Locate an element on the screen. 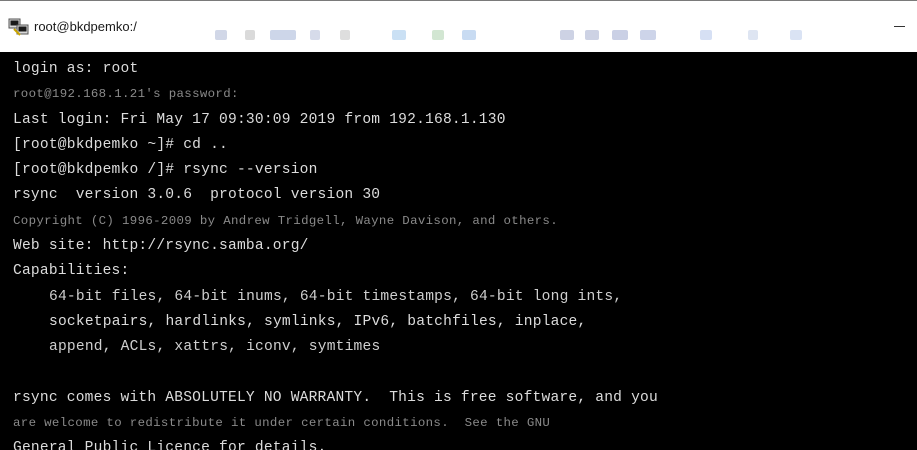 The image size is (917, 450). terminal-line: login as: root is located at coordinates (76, 69).